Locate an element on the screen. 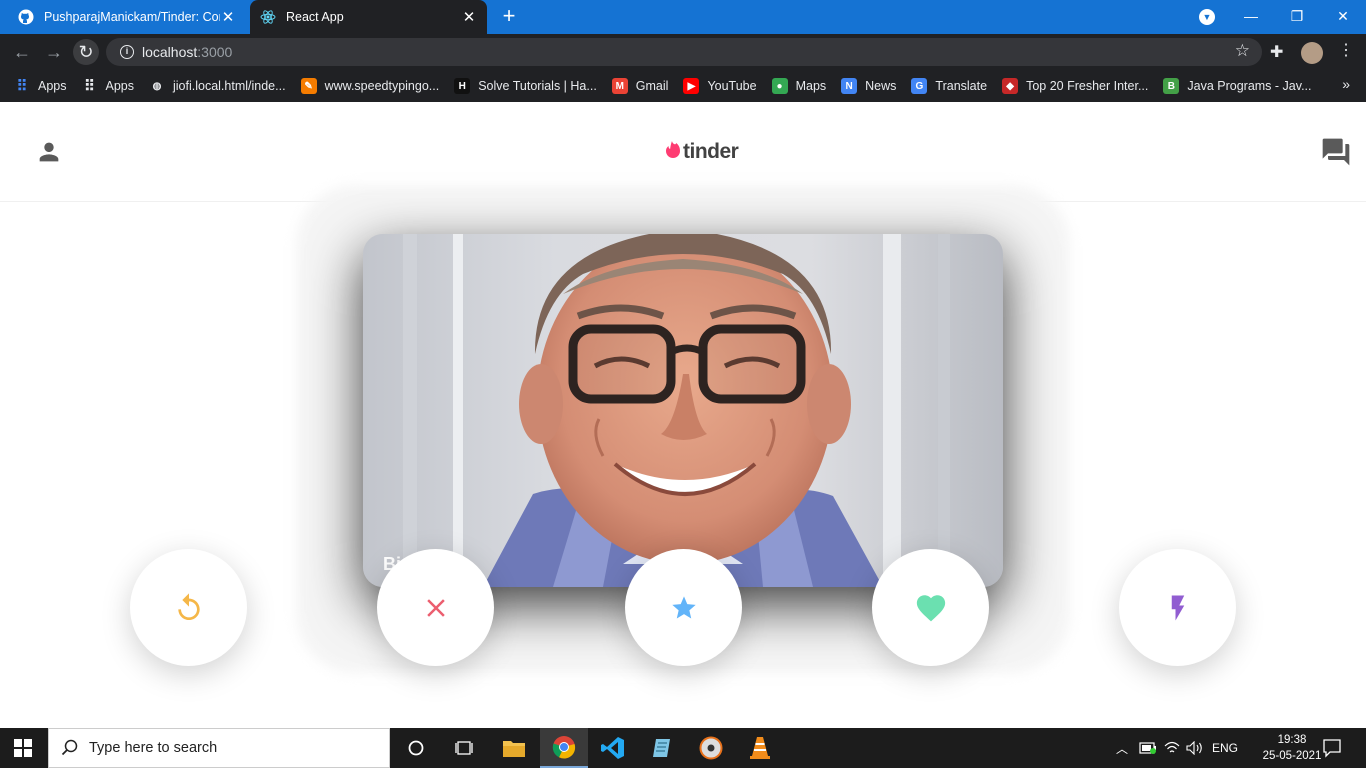  new-tab-button: + is located at coordinates (509, 16).